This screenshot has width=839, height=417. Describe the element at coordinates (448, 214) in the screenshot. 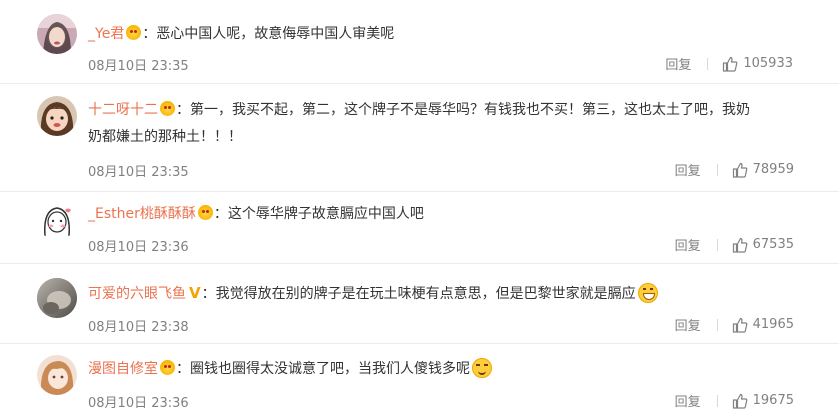

I see `comment-text: _Esther桃酥酥酥 ：这个辱华牌子故意膈应中国人吧` at that location.